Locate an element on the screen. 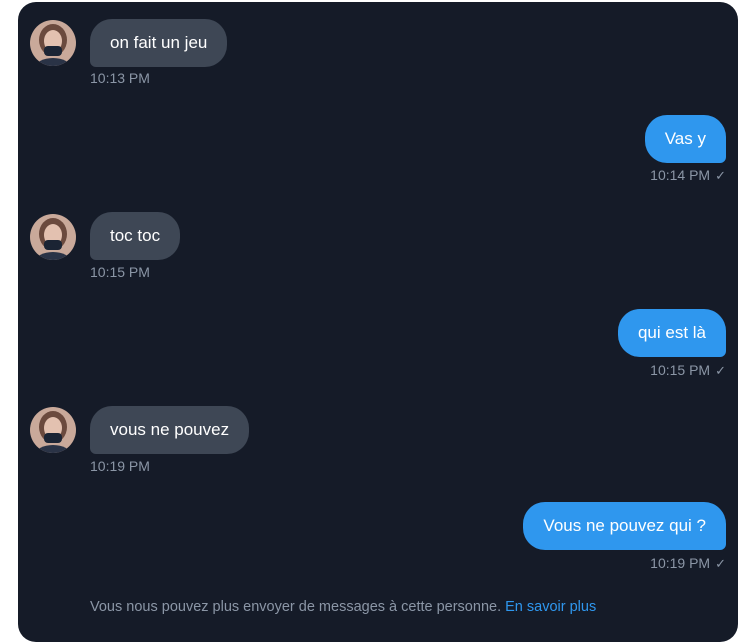 The image size is (749, 642). message-timestamp: 10:15 PM is located at coordinates (120, 272).